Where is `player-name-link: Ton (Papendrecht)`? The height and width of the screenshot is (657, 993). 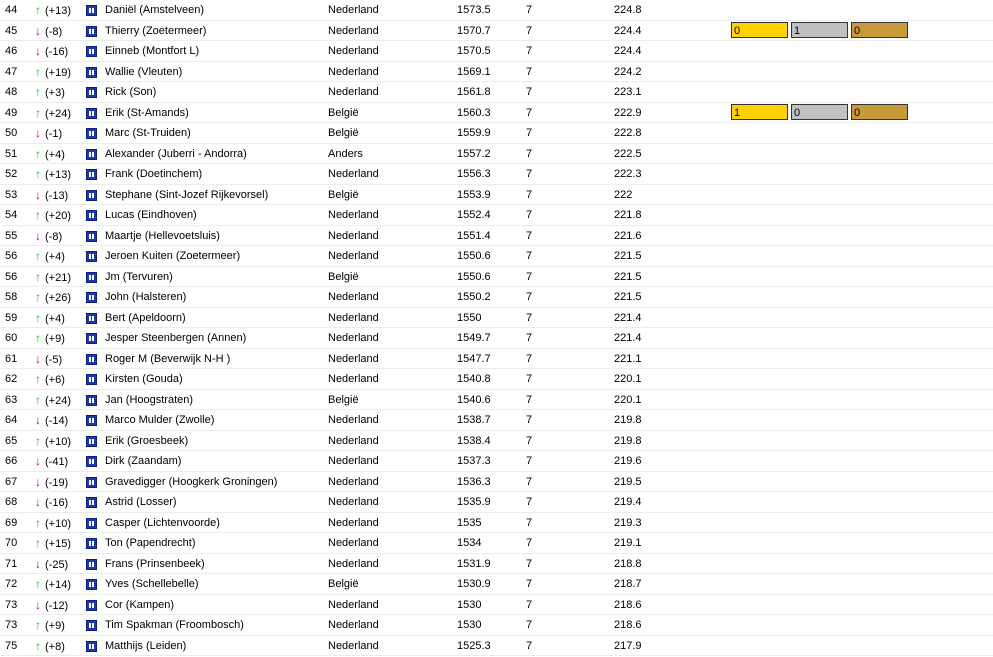
player-name-link: Ton (Papendrecht) is located at coordinates (150, 543).